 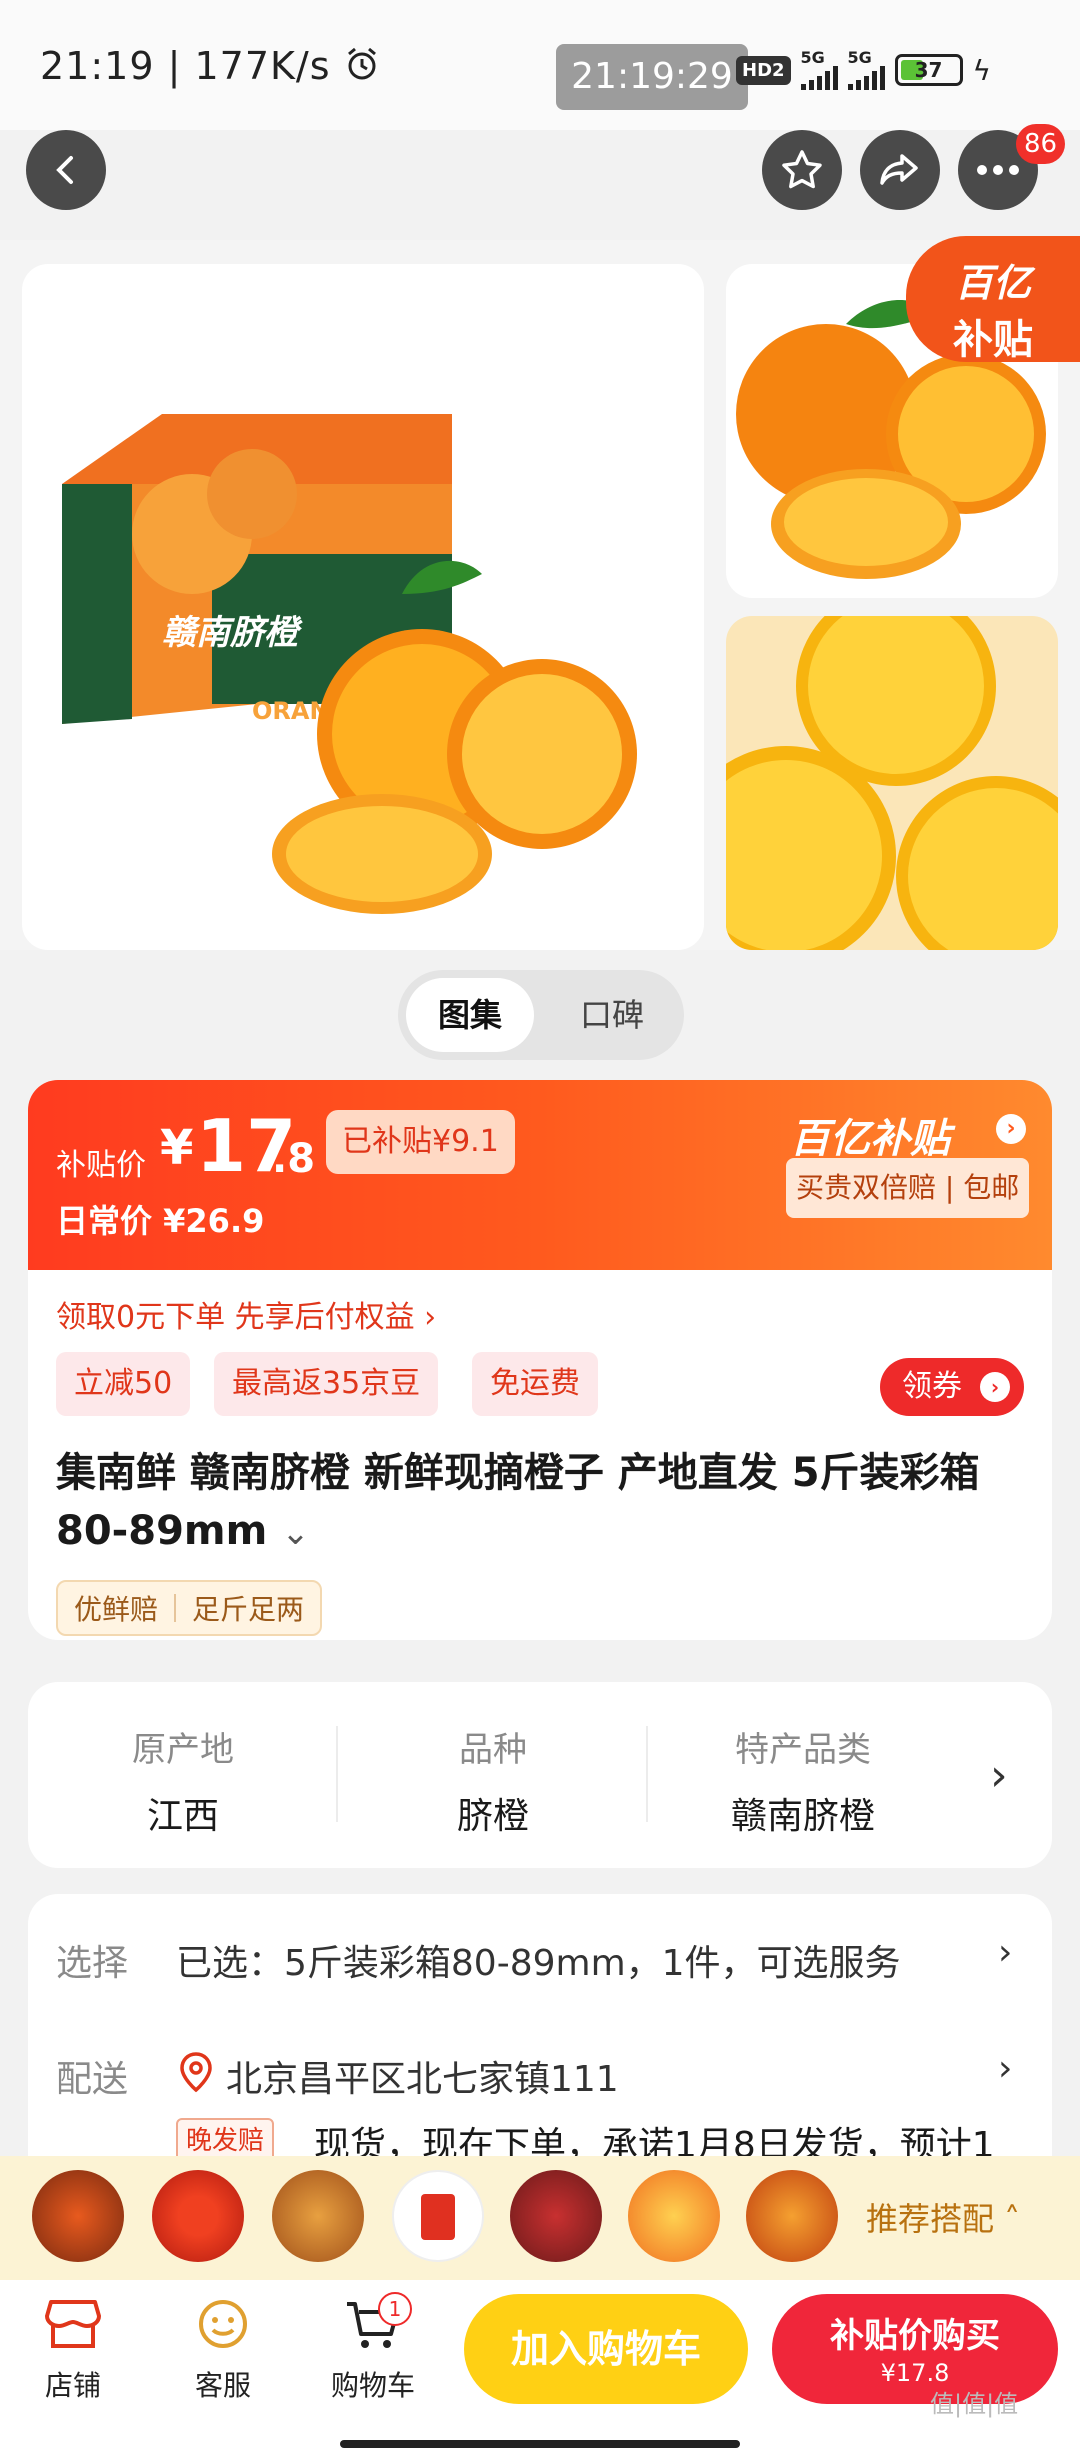 I want to click on back-arrow-icon, so click(x=64, y=170).